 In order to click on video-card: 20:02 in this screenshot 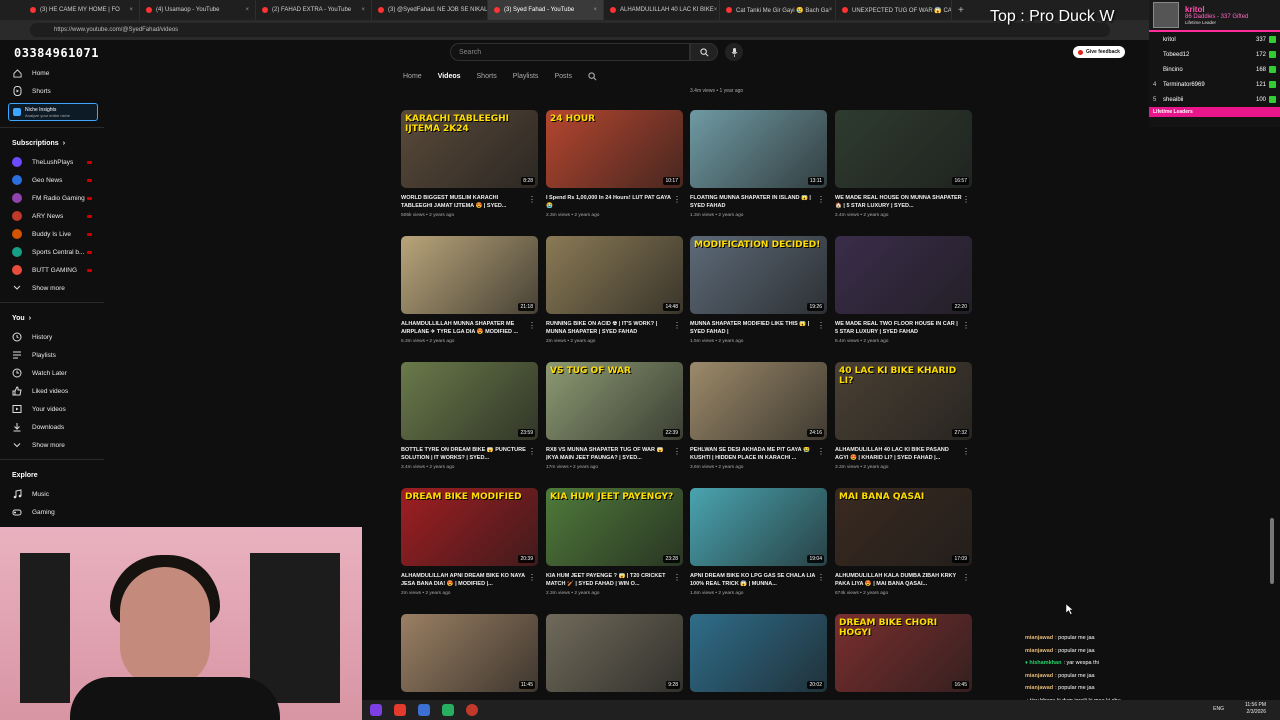, I will do `click(758, 653)`.